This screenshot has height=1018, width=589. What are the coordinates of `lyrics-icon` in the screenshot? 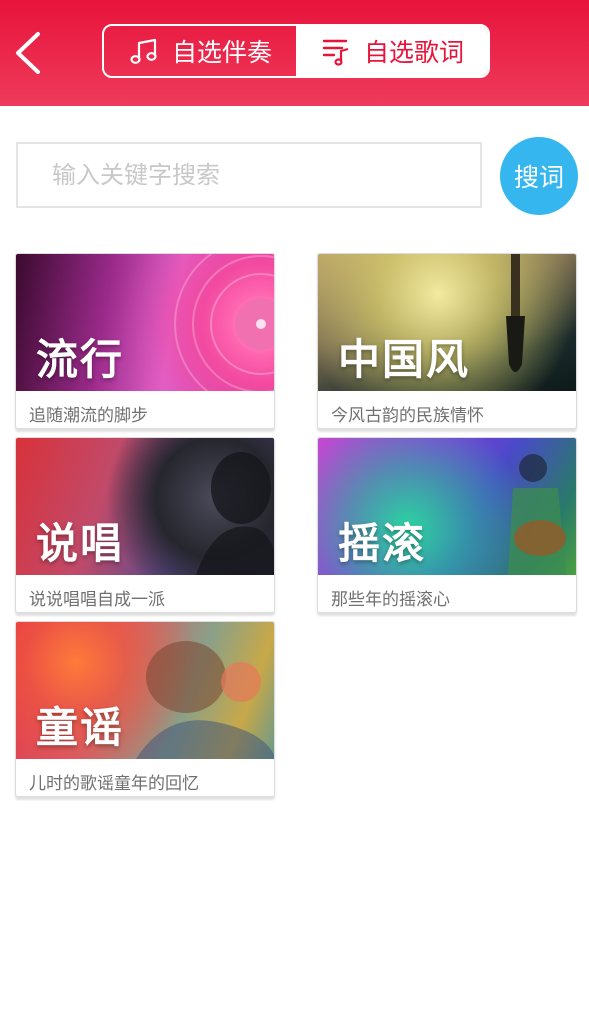 It's located at (335, 52).